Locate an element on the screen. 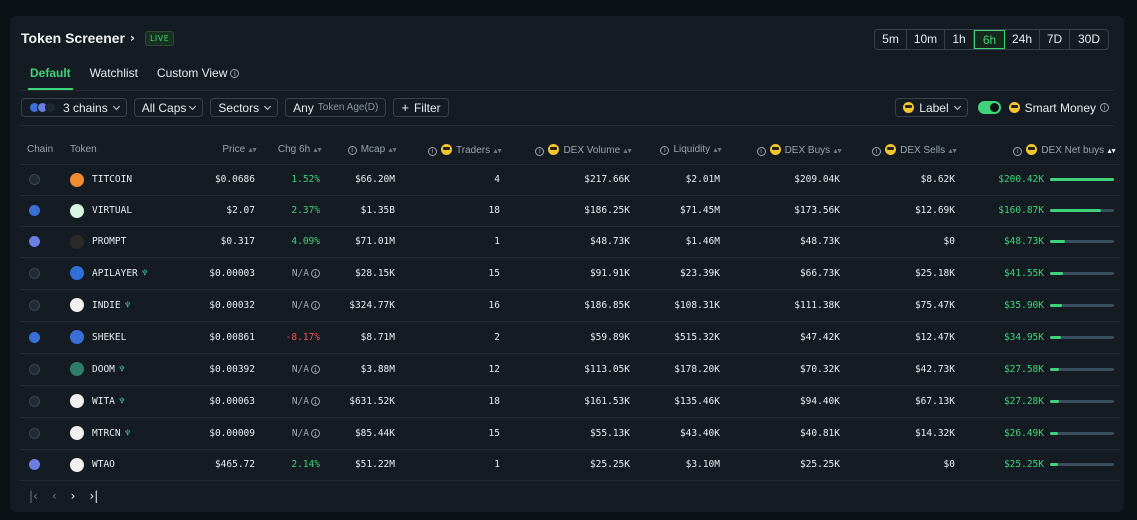 The image size is (1137, 520). first-page-icon: |‹ is located at coordinates (33, 496).